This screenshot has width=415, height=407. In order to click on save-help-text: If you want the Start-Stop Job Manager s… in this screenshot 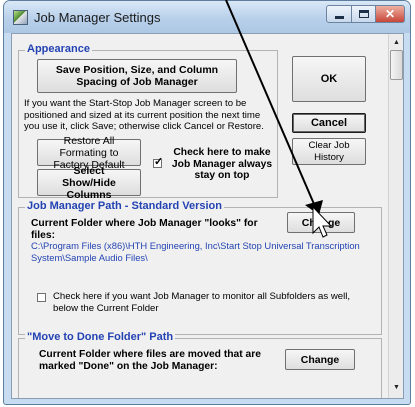, I will do `click(144, 115)`.